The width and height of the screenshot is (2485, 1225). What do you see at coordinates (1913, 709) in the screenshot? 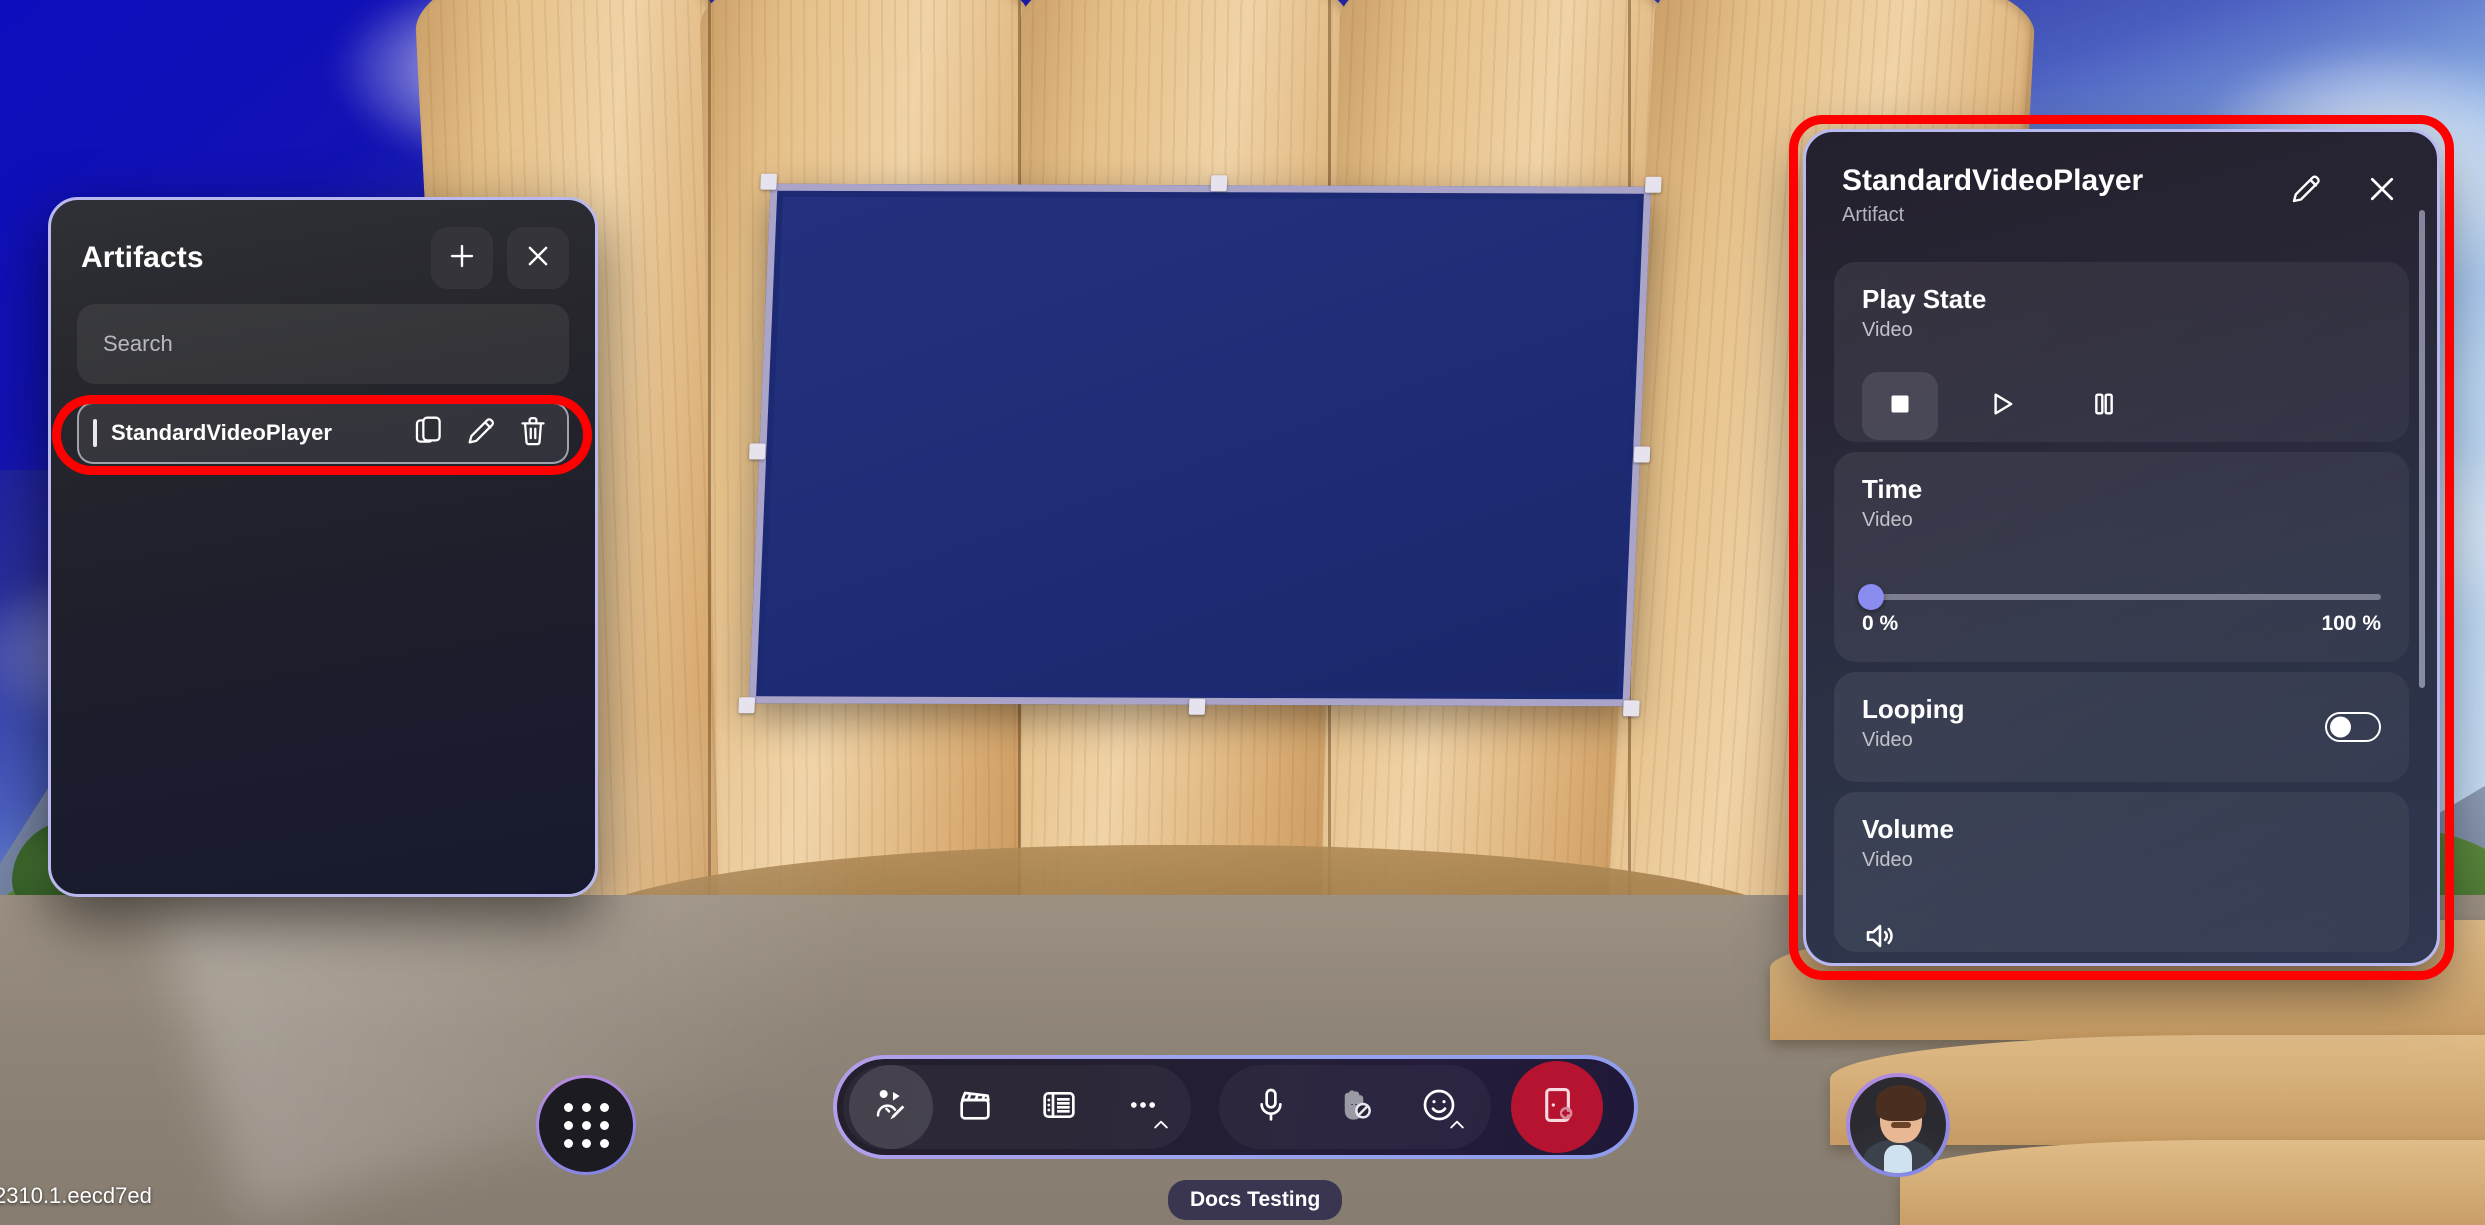
I see `section-title: Looping` at bounding box center [1913, 709].